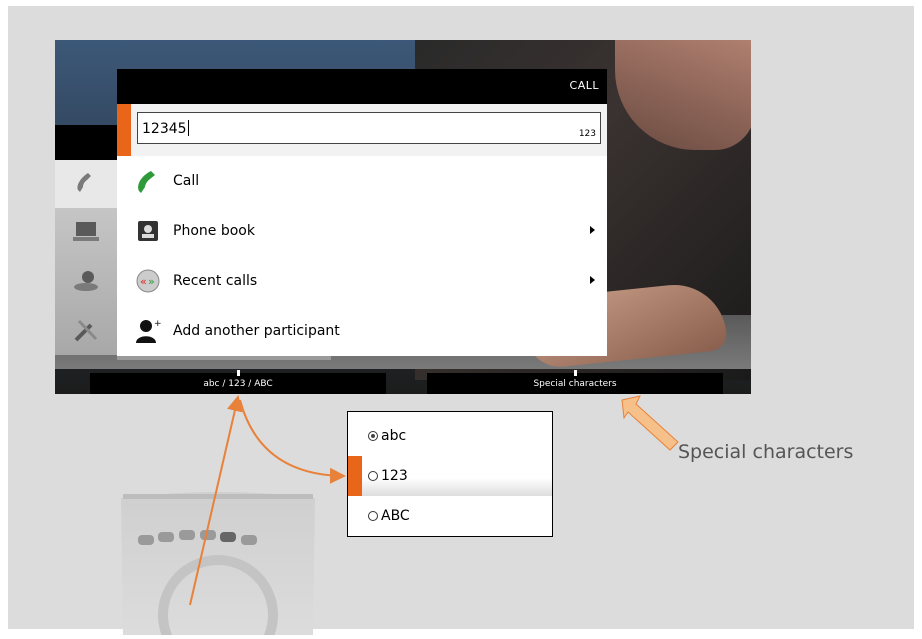 This screenshot has height=639, width=922. What do you see at coordinates (766, 452) in the screenshot?
I see `callout-label: Special characters` at bounding box center [766, 452].